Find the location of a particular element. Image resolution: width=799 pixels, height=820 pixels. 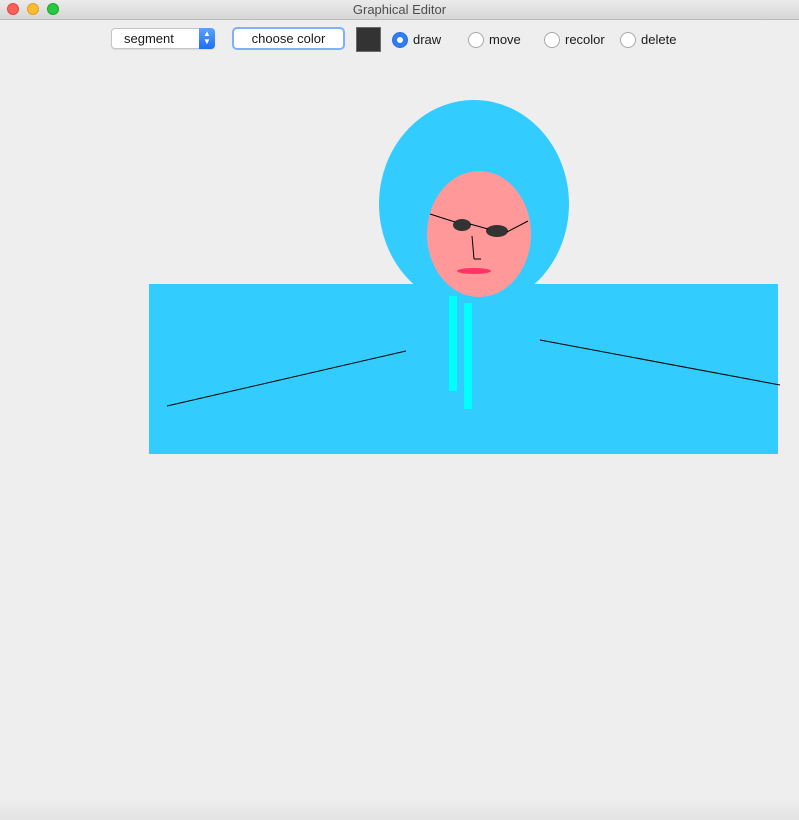

shape-type-select: segment ▲ ▼ is located at coordinates (163, 38).